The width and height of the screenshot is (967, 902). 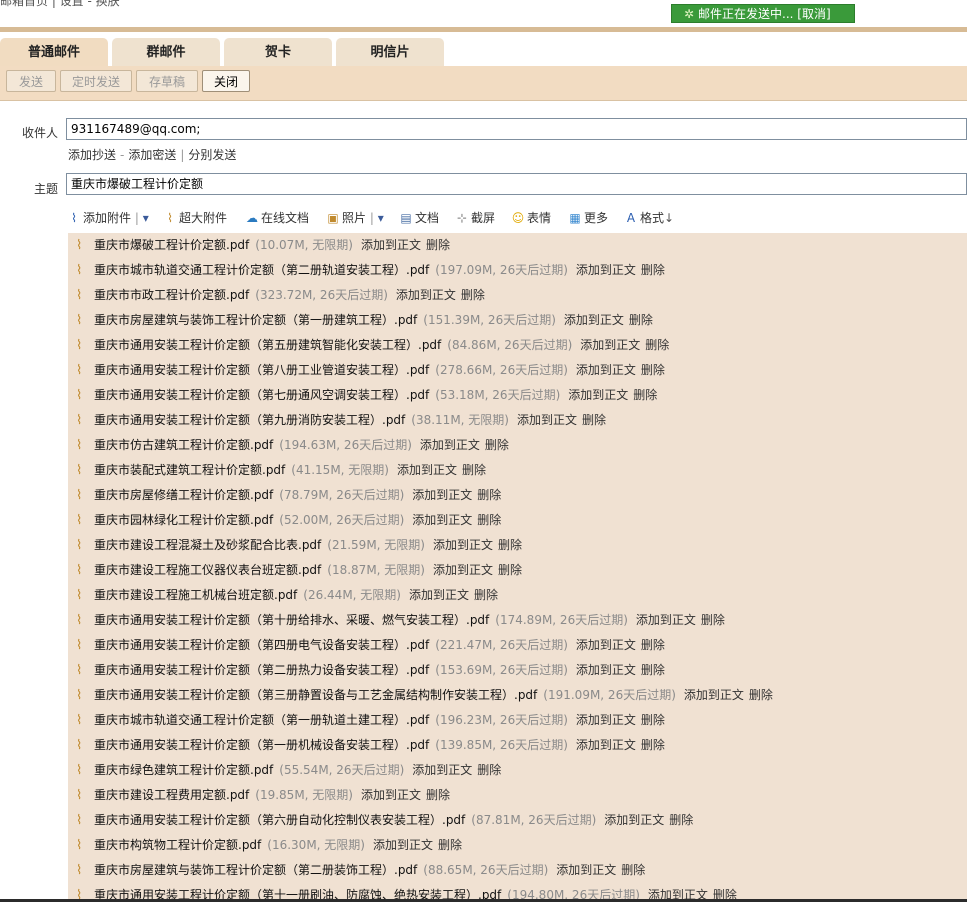 I want to click on attachment-name: 重庆市装配式建筑工程计价定额.pdf, so click(x=190, y=470).